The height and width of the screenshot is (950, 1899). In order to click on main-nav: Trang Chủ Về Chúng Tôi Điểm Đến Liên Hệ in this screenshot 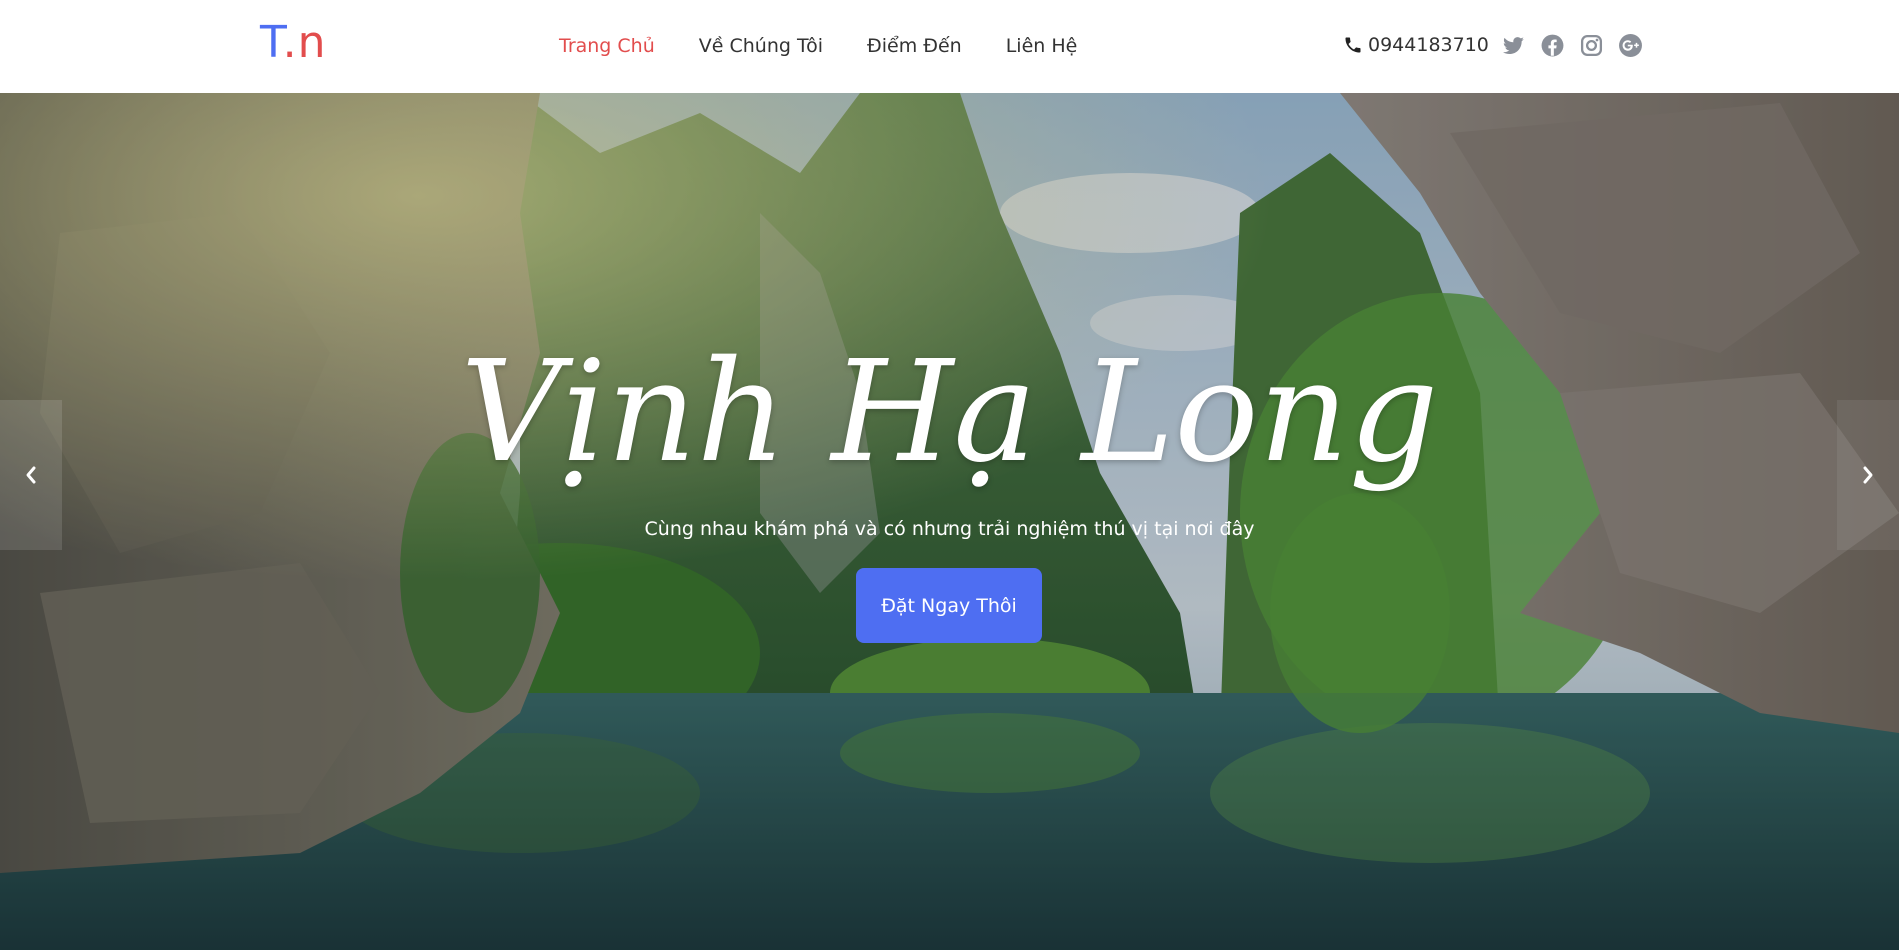, I will do `click(818, 46)`.